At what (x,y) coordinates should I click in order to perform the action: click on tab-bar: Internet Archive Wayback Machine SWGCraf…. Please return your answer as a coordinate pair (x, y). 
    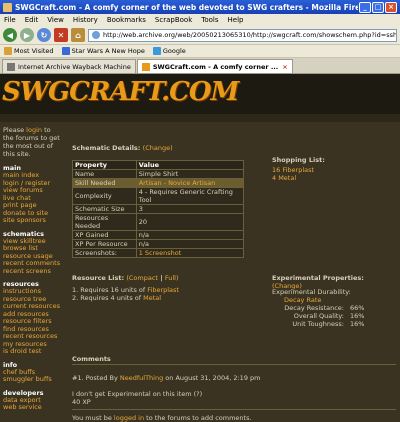
    Looking at the image, I should click on (200, 66).